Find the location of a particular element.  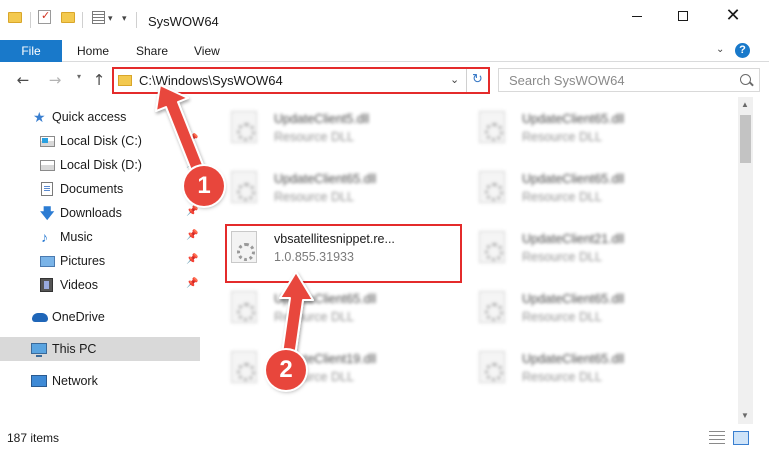

pictures-icon is located at coordinates (47, 261).